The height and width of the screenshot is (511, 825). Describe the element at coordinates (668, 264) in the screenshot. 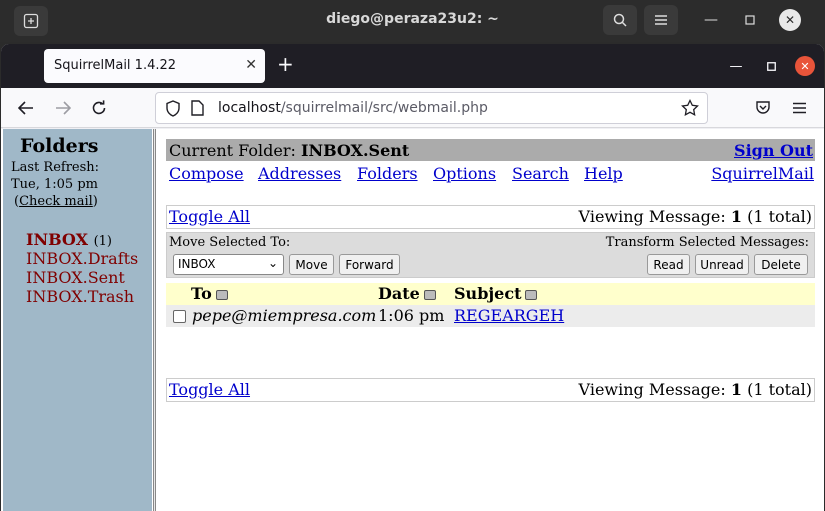

I see `read-button: Read` at that location.